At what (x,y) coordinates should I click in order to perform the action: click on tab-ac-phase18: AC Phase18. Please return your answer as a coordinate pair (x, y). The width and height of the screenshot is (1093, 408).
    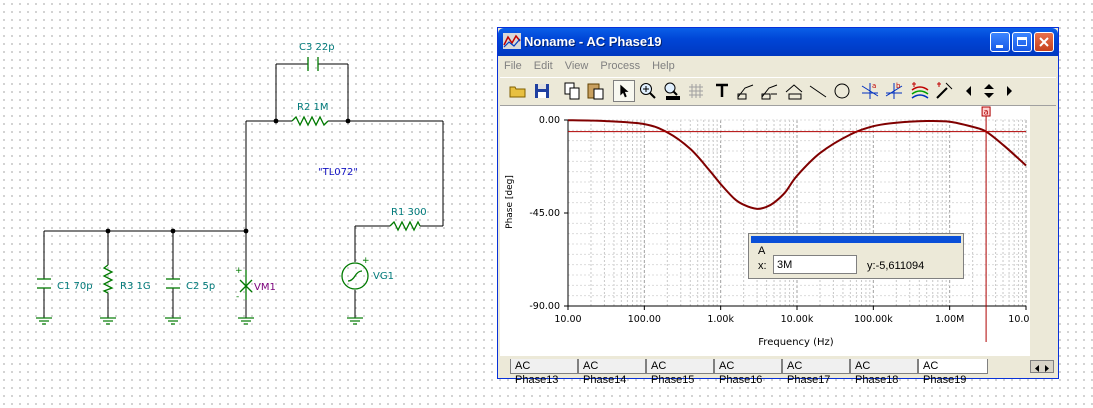
    Looking at the image, I should click on (884, 372).